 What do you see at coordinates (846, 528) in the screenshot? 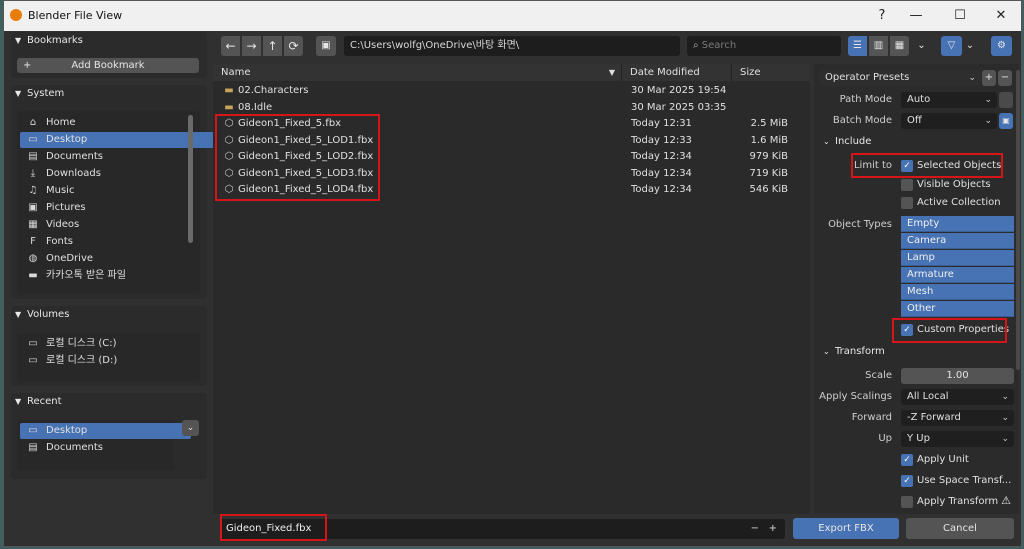
I see `export-fbx-button: Export FBX` at bounding box center [846, 528].